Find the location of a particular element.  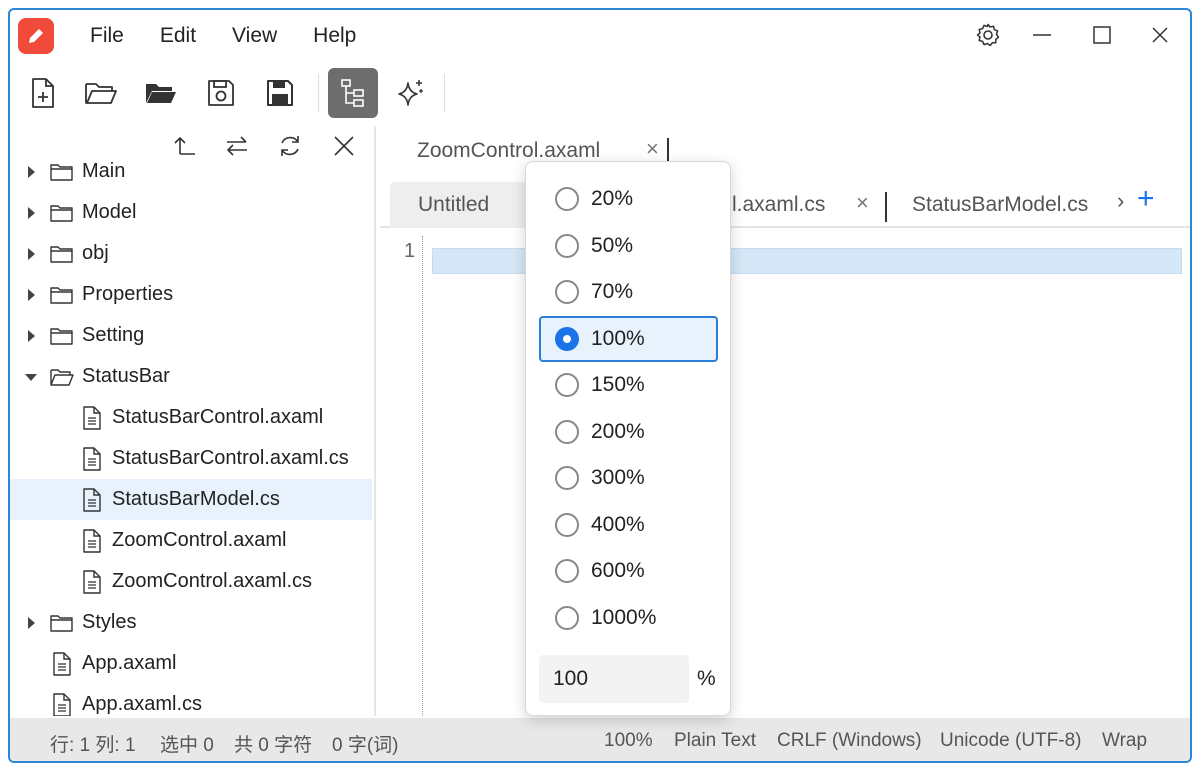

ai-assist-button is located at coordinates (411, 93).